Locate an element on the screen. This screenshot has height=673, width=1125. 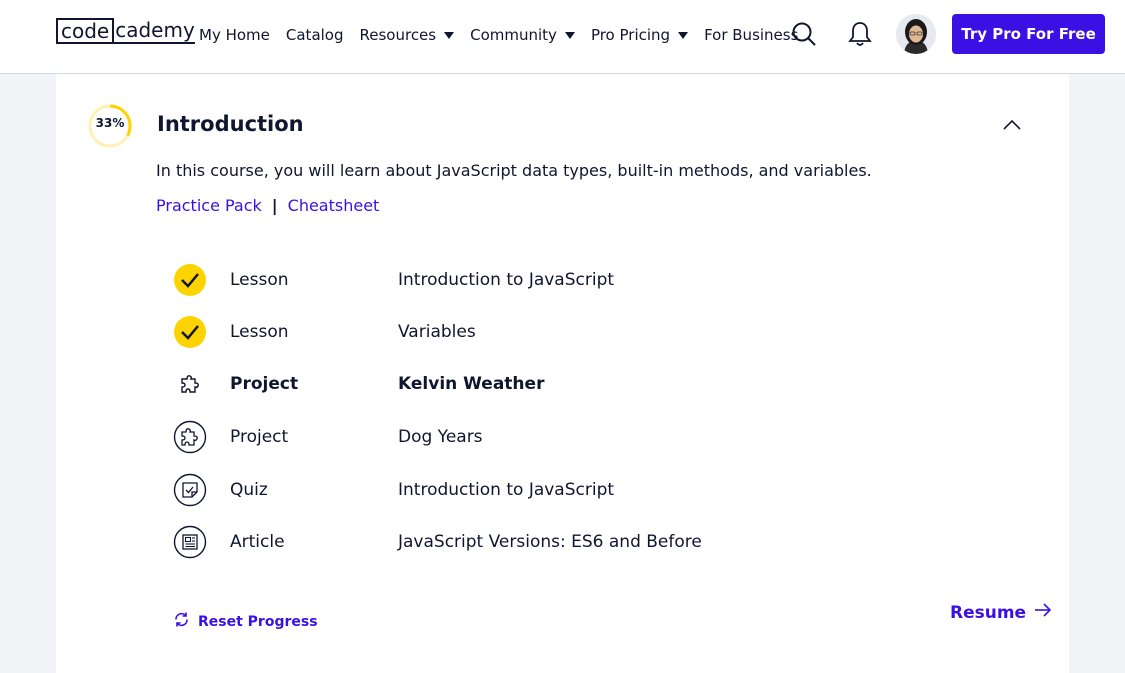
nav-link-pro-pricing: Pro Pricing is located at coordinates (639, 35).